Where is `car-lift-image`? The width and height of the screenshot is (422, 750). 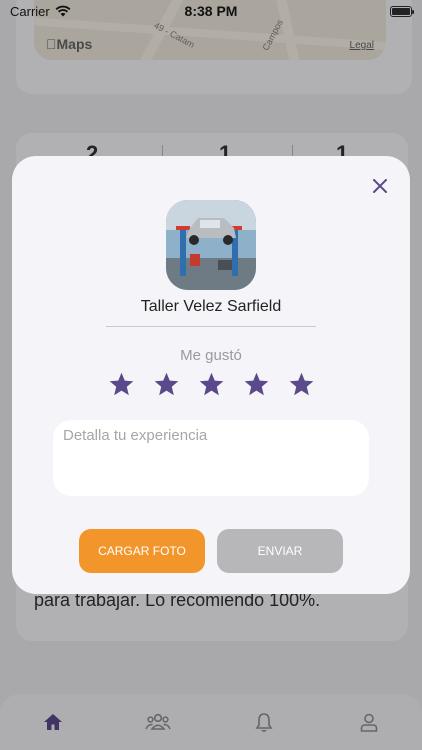 car-lift-image is located at coordinates (211, 245).